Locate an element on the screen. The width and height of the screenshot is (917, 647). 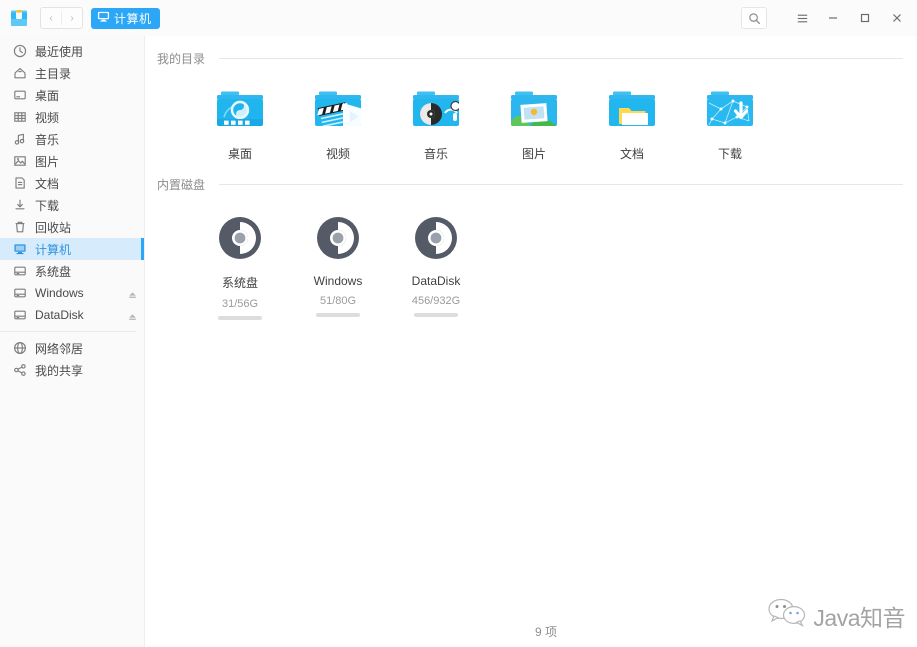
sidebar-item-label: 视频 is located at coordinates (47, 117).